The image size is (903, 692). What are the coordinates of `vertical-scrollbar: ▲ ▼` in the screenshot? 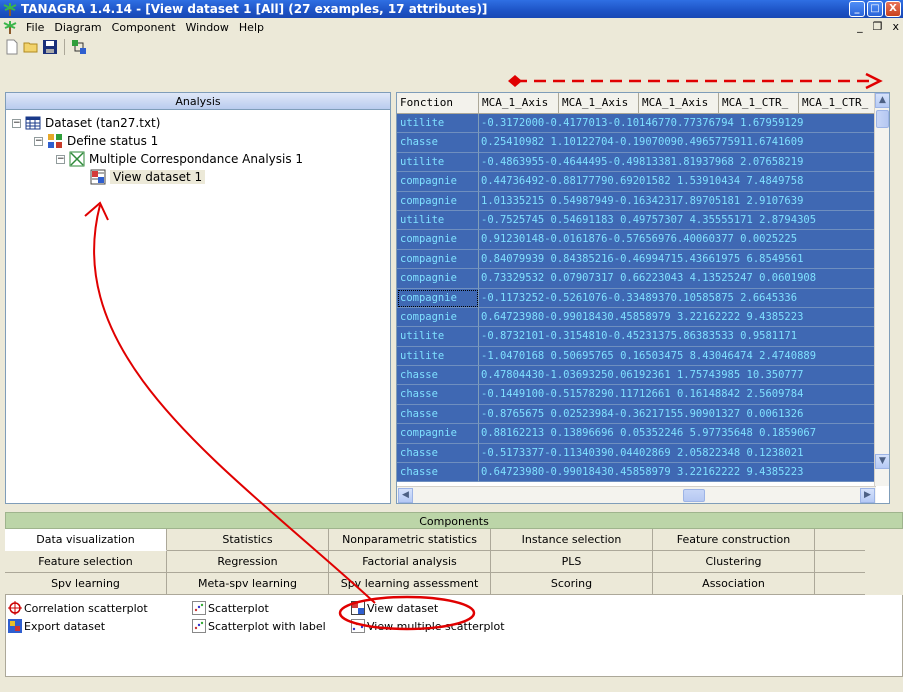 It's located at (881, 289).